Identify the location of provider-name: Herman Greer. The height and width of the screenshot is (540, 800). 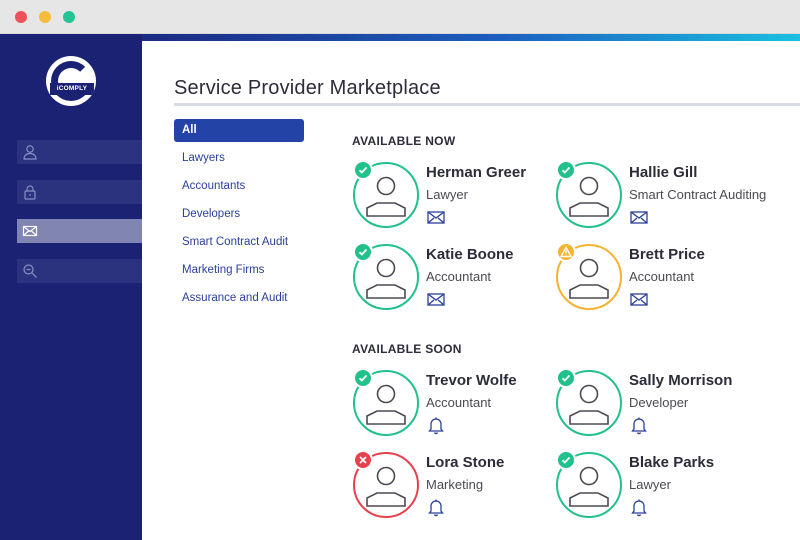
(476, 172).